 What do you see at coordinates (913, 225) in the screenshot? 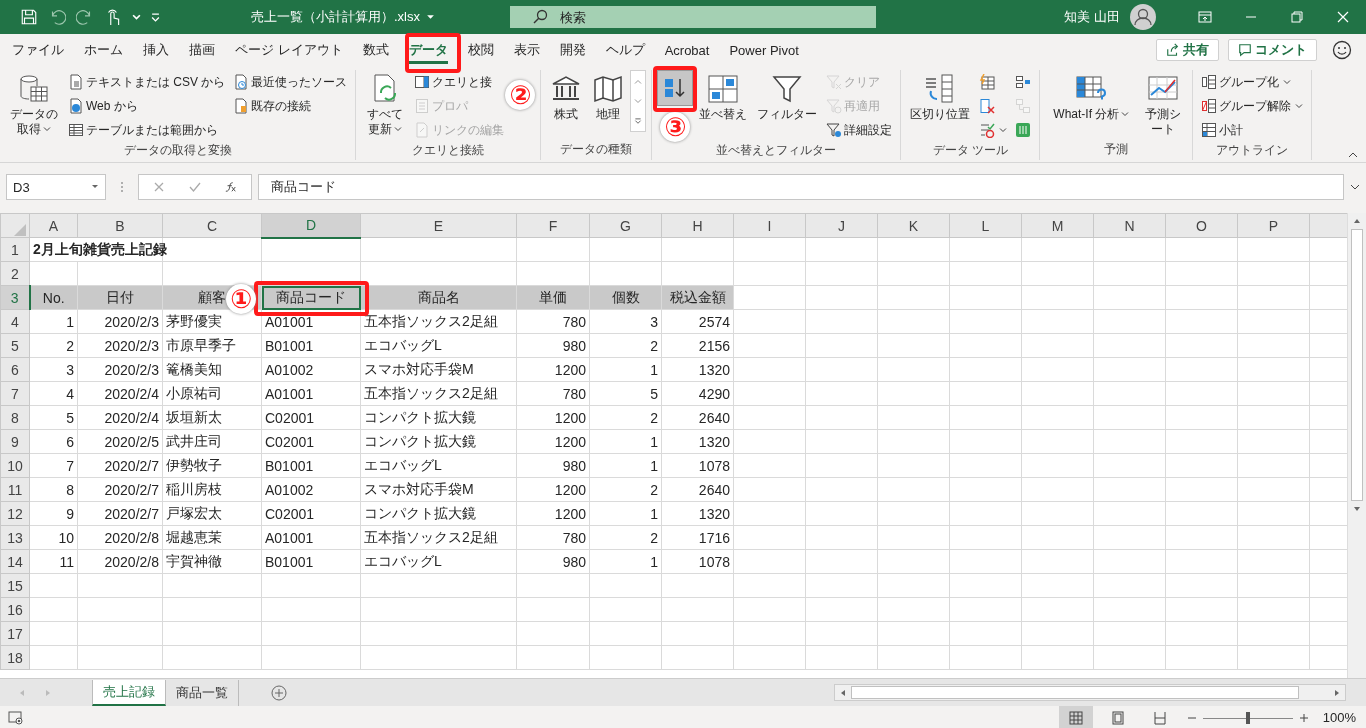
I see `column-header: K` at bounding box center [913, 225].